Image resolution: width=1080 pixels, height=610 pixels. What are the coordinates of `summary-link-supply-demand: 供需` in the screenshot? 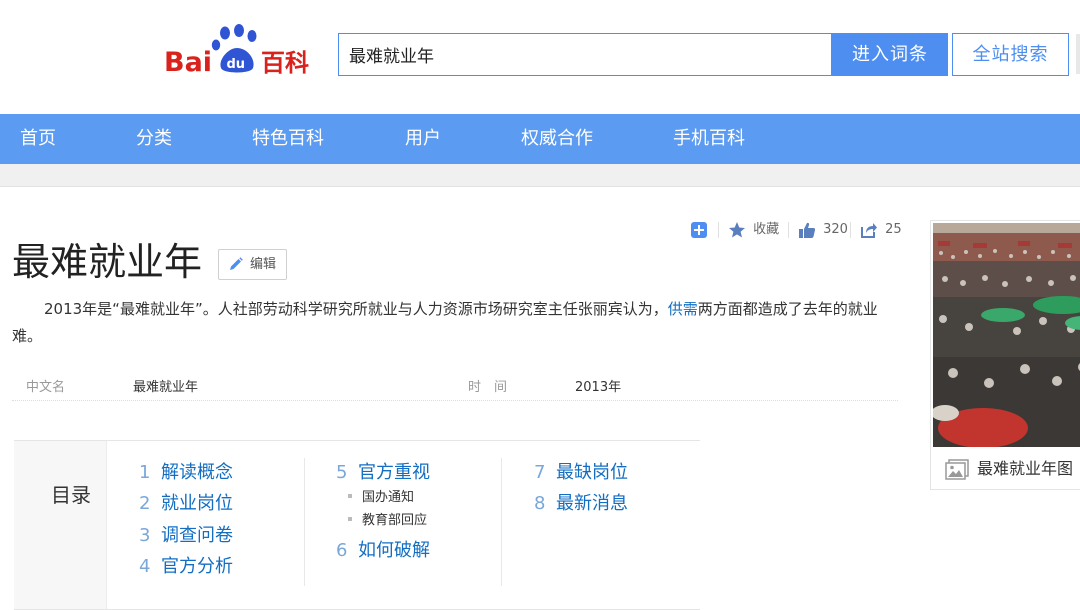 It's located at (683, 309).